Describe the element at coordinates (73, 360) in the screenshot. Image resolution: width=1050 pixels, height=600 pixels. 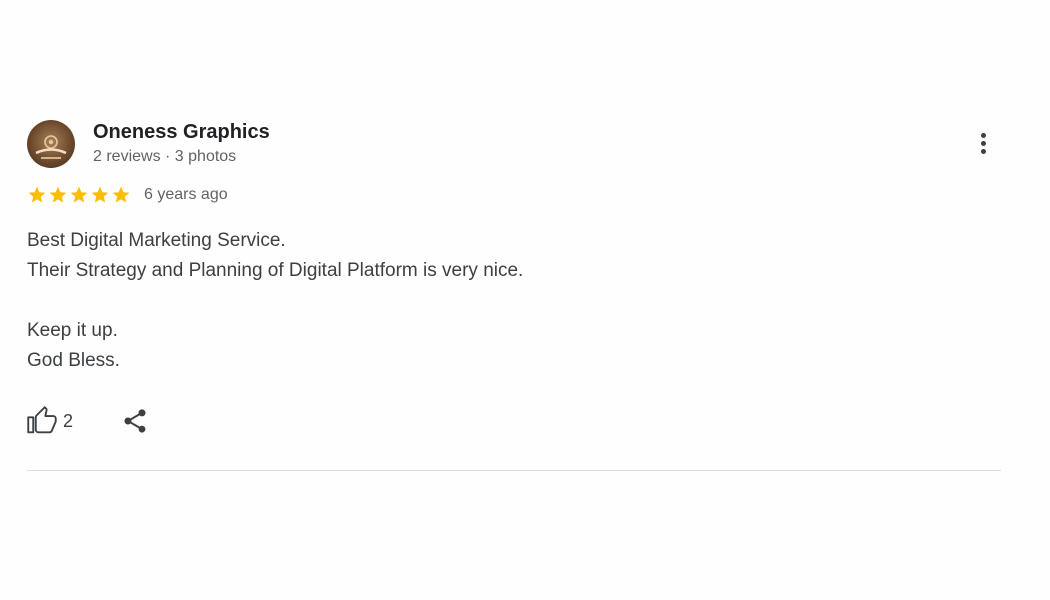
I see `review-text-line: God Bless.` at that location.